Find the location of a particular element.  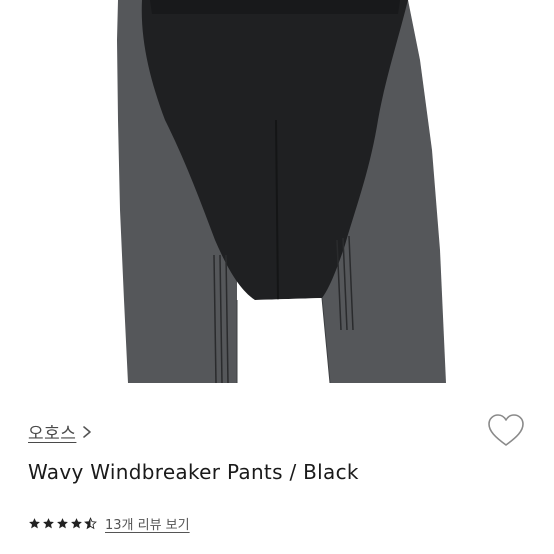

brand-name: 오호스 is located at coordinates (52, 431).